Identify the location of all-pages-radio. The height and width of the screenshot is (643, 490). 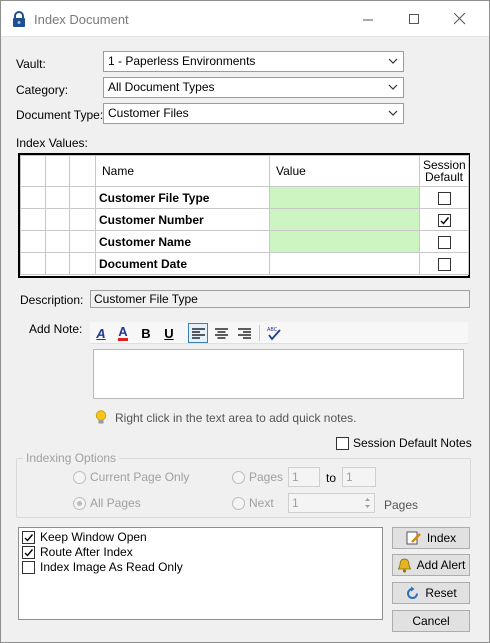
(79, 503).